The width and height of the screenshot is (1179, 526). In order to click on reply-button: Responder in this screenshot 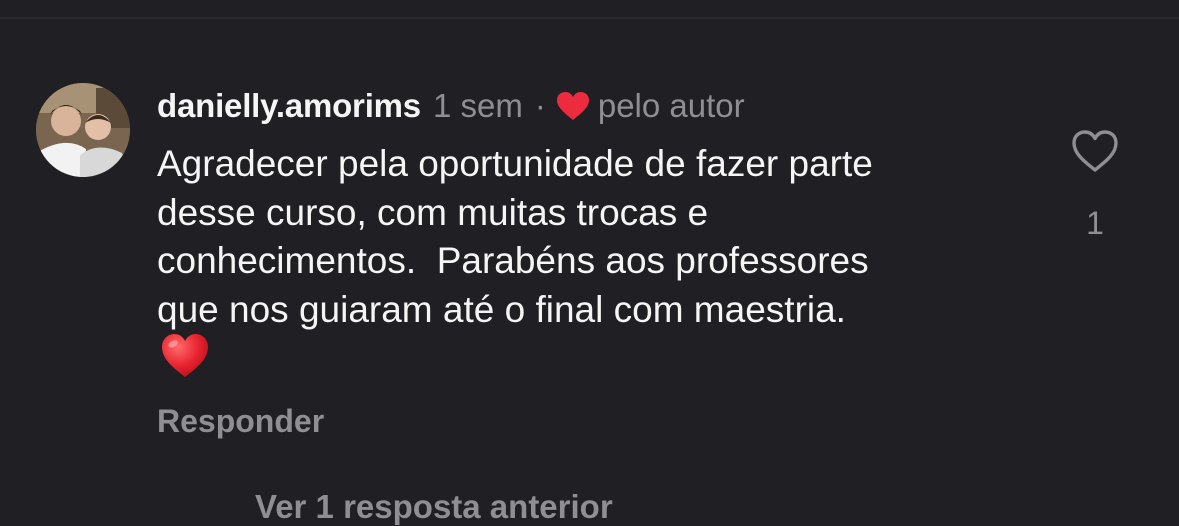, I will do `click(240, 421)`.